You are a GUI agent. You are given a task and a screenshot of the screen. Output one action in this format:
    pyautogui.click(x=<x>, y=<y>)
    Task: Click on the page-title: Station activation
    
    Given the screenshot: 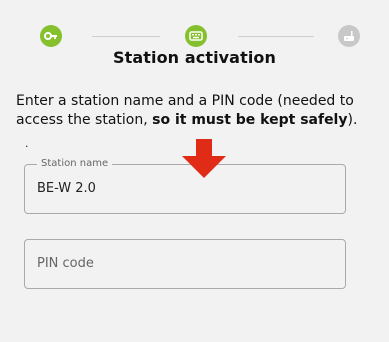 What is the action you would take?
    pyautogui.click(x=194, y=57)
    